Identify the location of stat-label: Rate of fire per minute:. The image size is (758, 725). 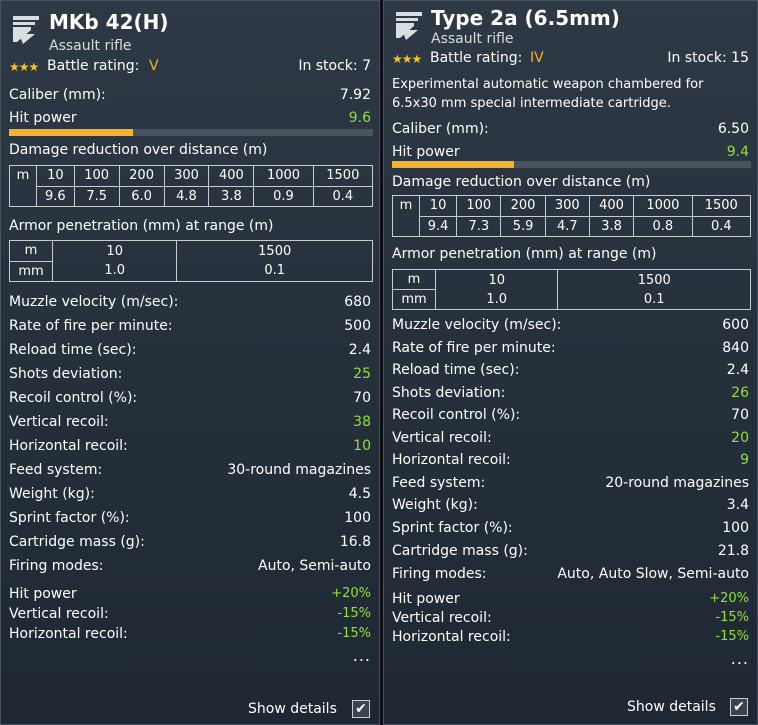
(91, 326).